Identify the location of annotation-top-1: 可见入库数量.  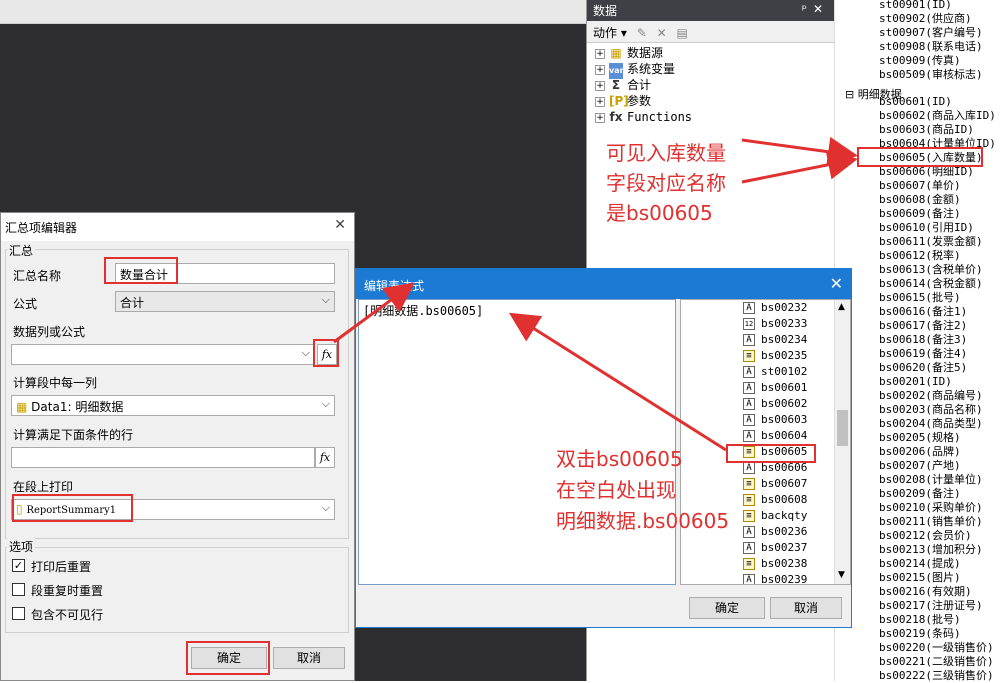
(666, 153).